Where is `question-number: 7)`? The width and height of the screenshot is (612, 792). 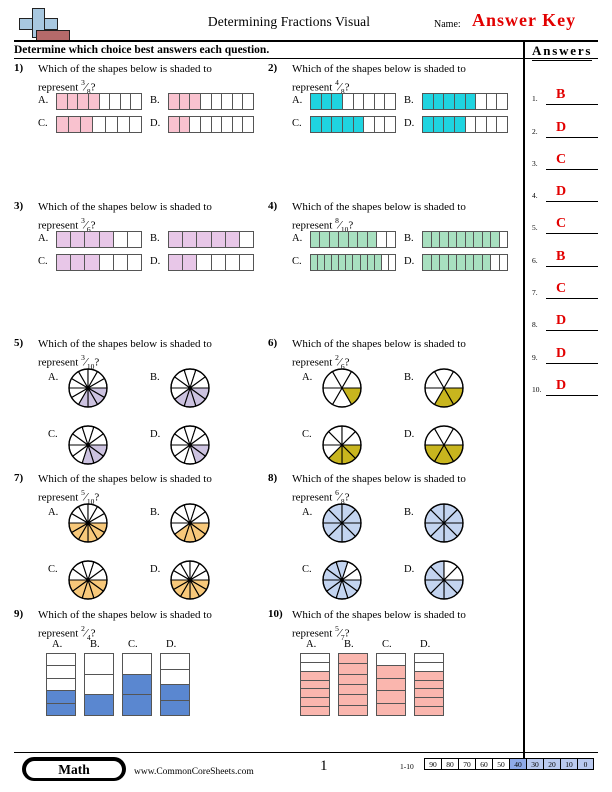 question-number: 7) is located at coordinates (19, 478).